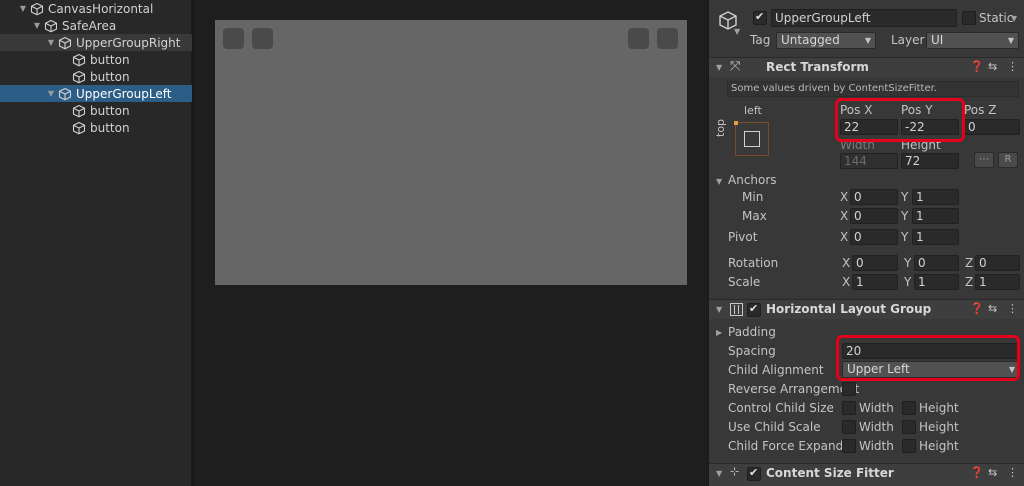  I want to click on scale-y-input: 1, so click(936, 282).